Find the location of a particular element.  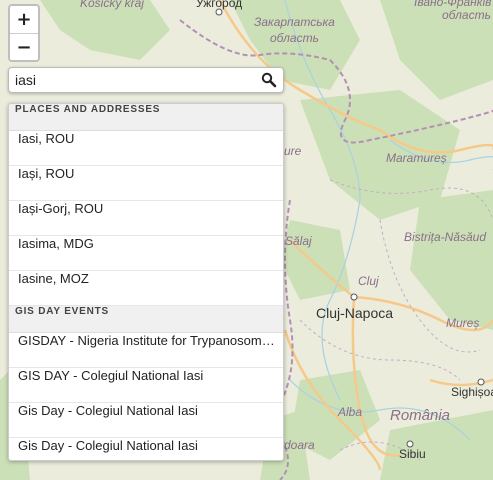

map-label: Alba is located at coordinates (350, 412).